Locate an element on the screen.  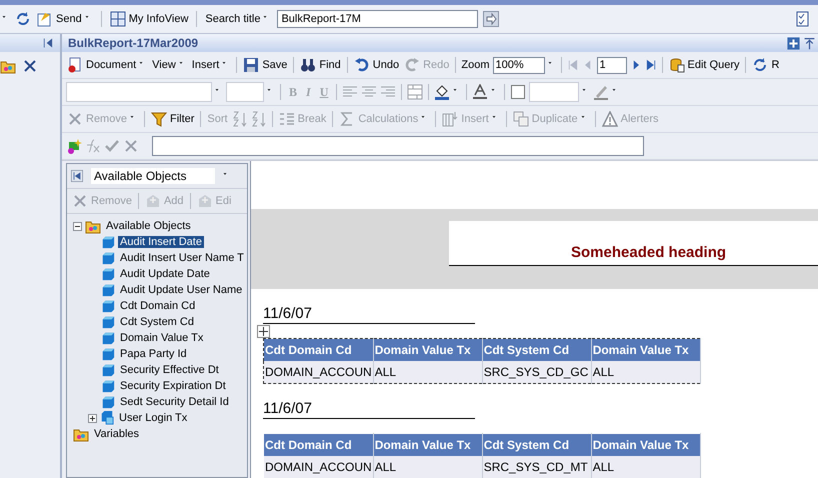
refresh-button: R is located at coordinates (765, 65).